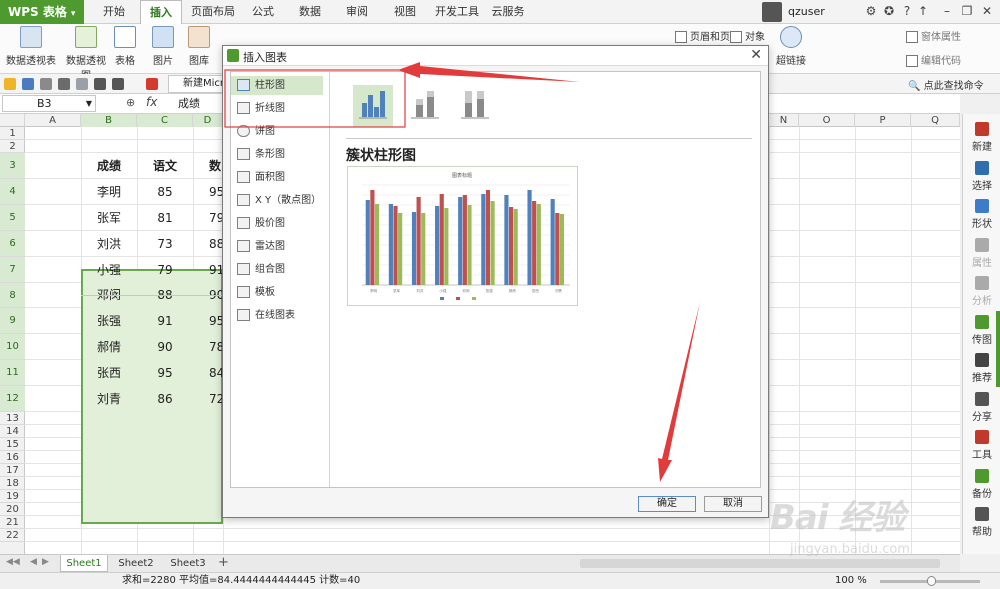  What do you see at coordinates (277, 85) in the screenshot?
I see `chart-type-column: 柱形图` at bounding box center [277, 85].